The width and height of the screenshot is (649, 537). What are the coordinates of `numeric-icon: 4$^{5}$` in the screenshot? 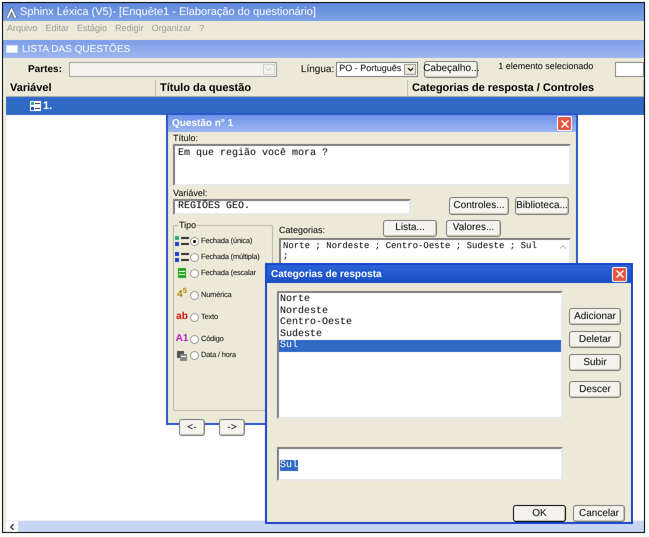 It's located at (182, 295).